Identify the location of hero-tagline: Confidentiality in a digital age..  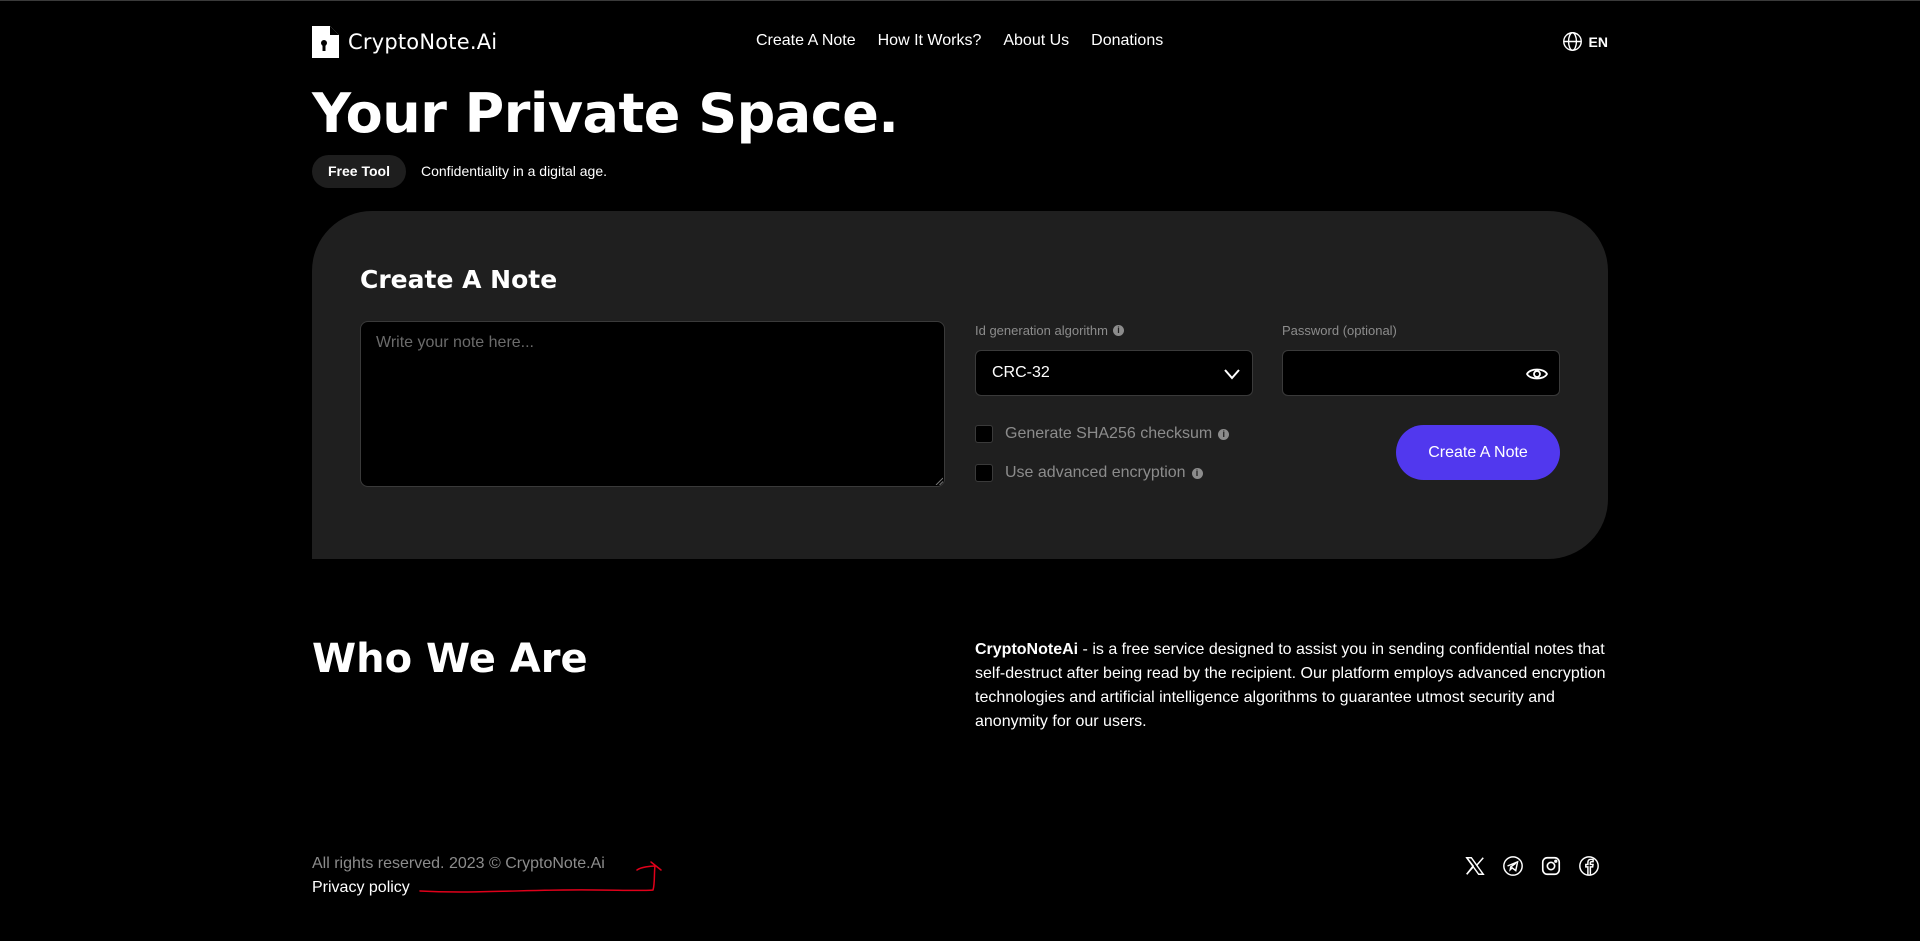
(514, 171).